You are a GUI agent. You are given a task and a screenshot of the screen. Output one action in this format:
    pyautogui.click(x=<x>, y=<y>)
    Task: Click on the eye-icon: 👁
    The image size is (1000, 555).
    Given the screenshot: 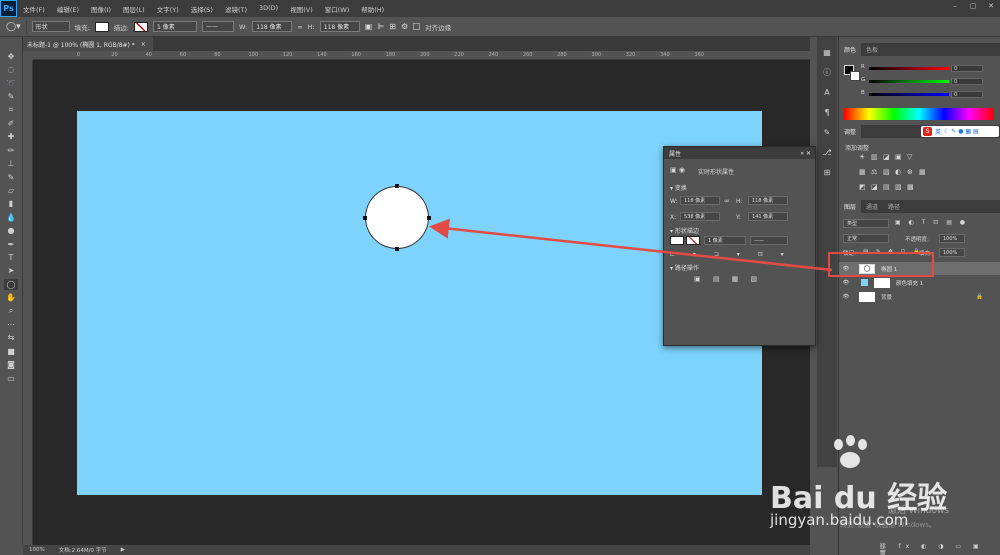 What is the action you would take?
    pyautogui.click(x=846, y=283)
    